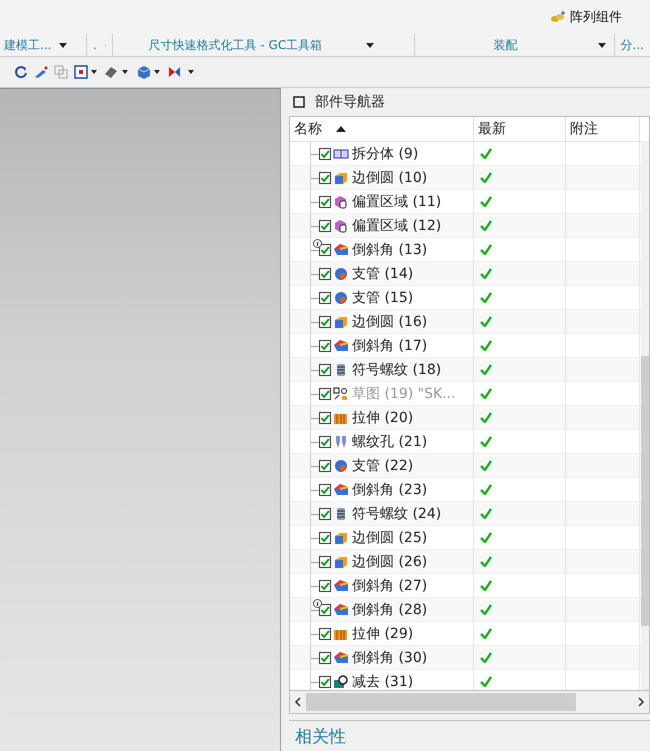  What do you see at coordinates (520, 129) in the screenshot?
I see `column-header: 最新` at bounding box center [520, 129].